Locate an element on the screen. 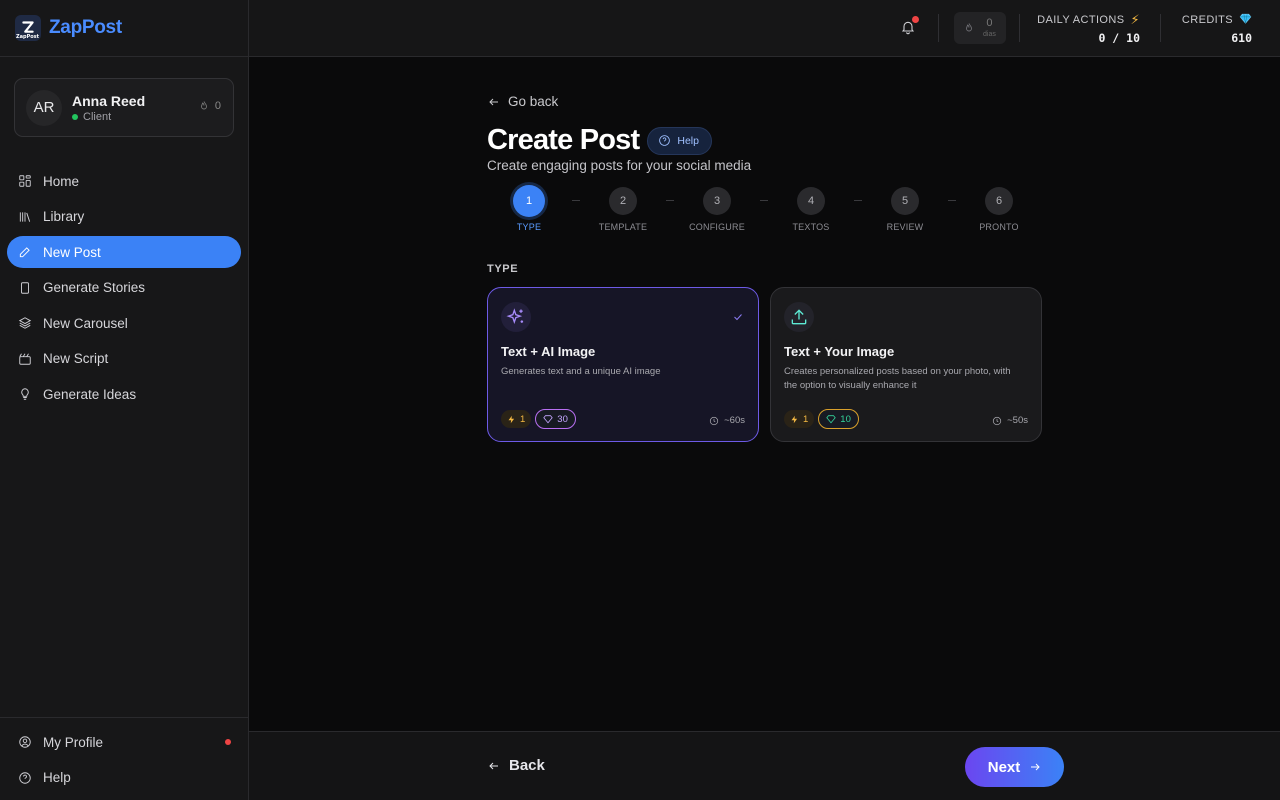  online-status-dot is located at coordinates (75, 116).